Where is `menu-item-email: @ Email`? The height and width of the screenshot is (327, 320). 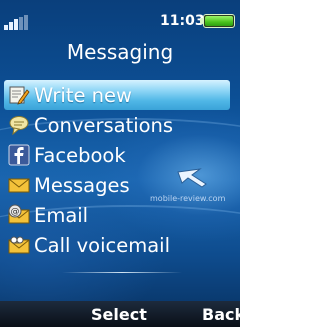
menu-item-email: @ Email is located at coordinates (120, 215).